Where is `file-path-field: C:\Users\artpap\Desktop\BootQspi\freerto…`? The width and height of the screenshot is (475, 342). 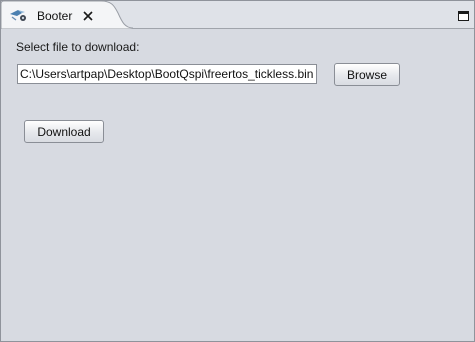 file-path-field: C:\Users\artpap\Desktop\BootQspi\freerto… is located at coordinates (167, 74).